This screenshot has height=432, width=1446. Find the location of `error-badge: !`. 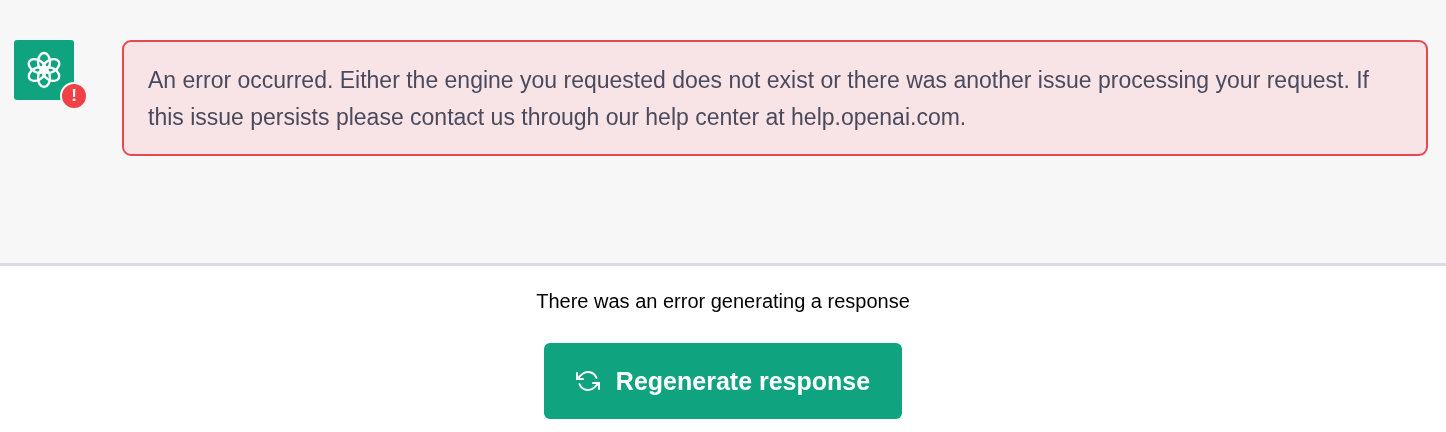

error-badge: ! is located at coordinates (74, 96).